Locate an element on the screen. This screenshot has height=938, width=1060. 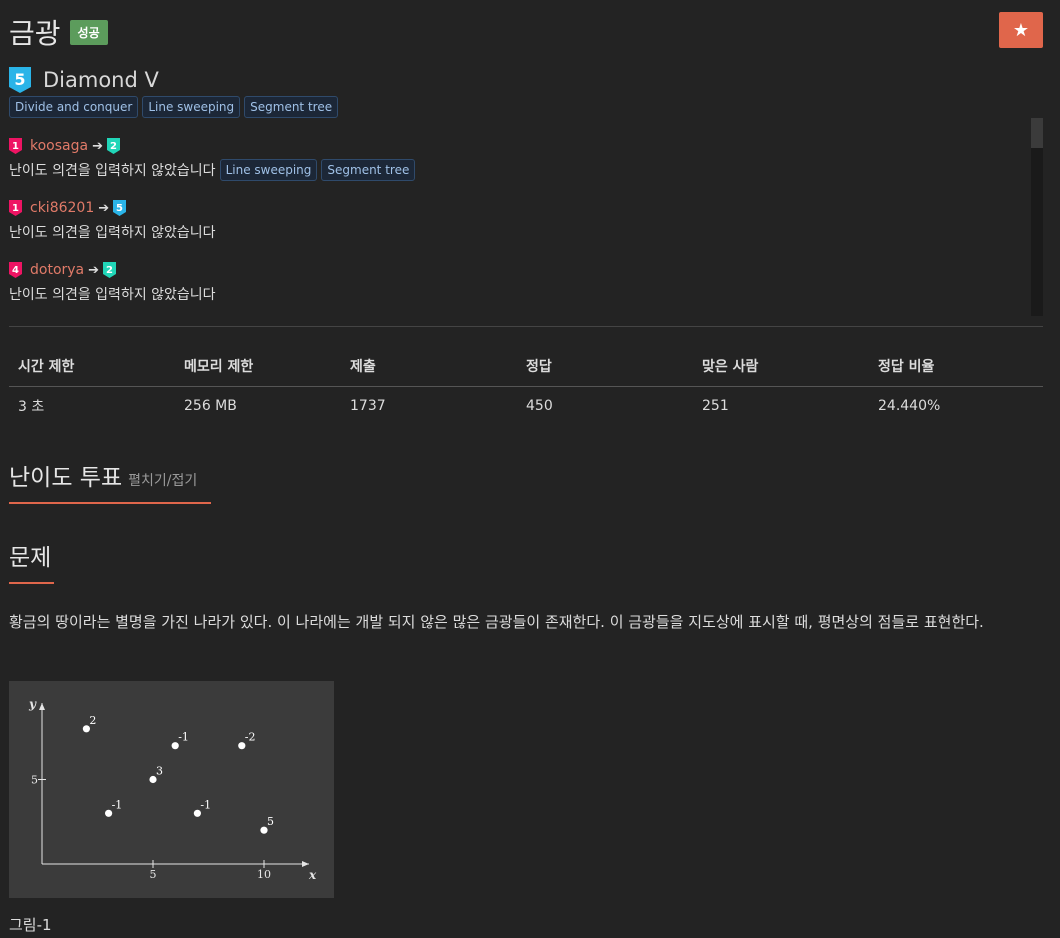
opinion-tag-segment-tree: Segment tree is located at coordinates (368, 170).